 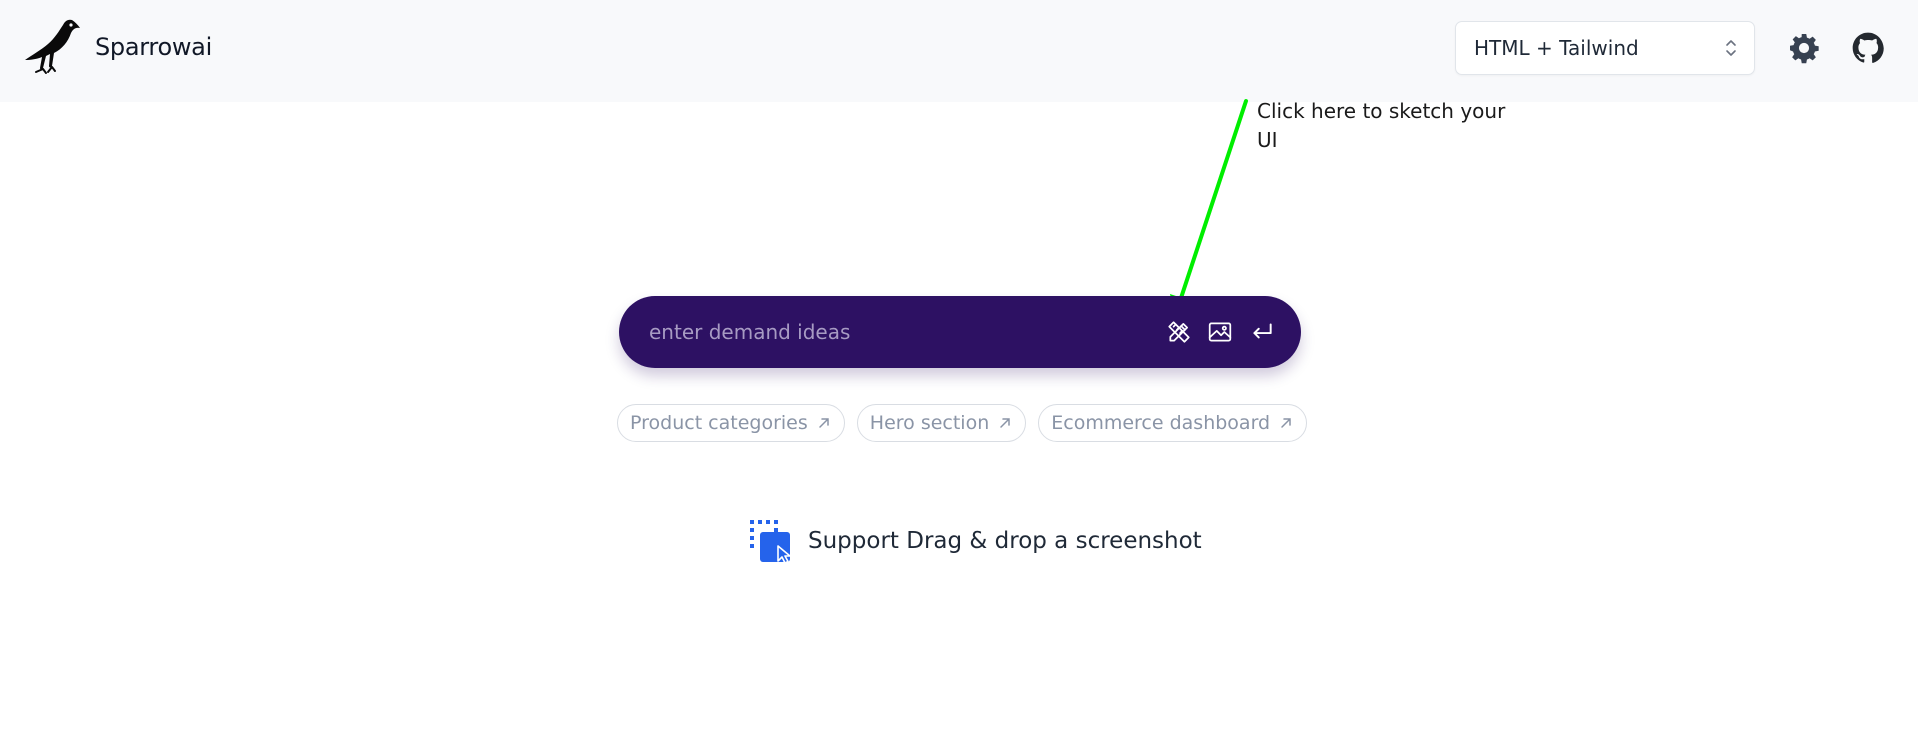 What do you see at coordinates (1868, 48) in the screenshot?
I see `github-icon` at bounding box center [1868, 48].